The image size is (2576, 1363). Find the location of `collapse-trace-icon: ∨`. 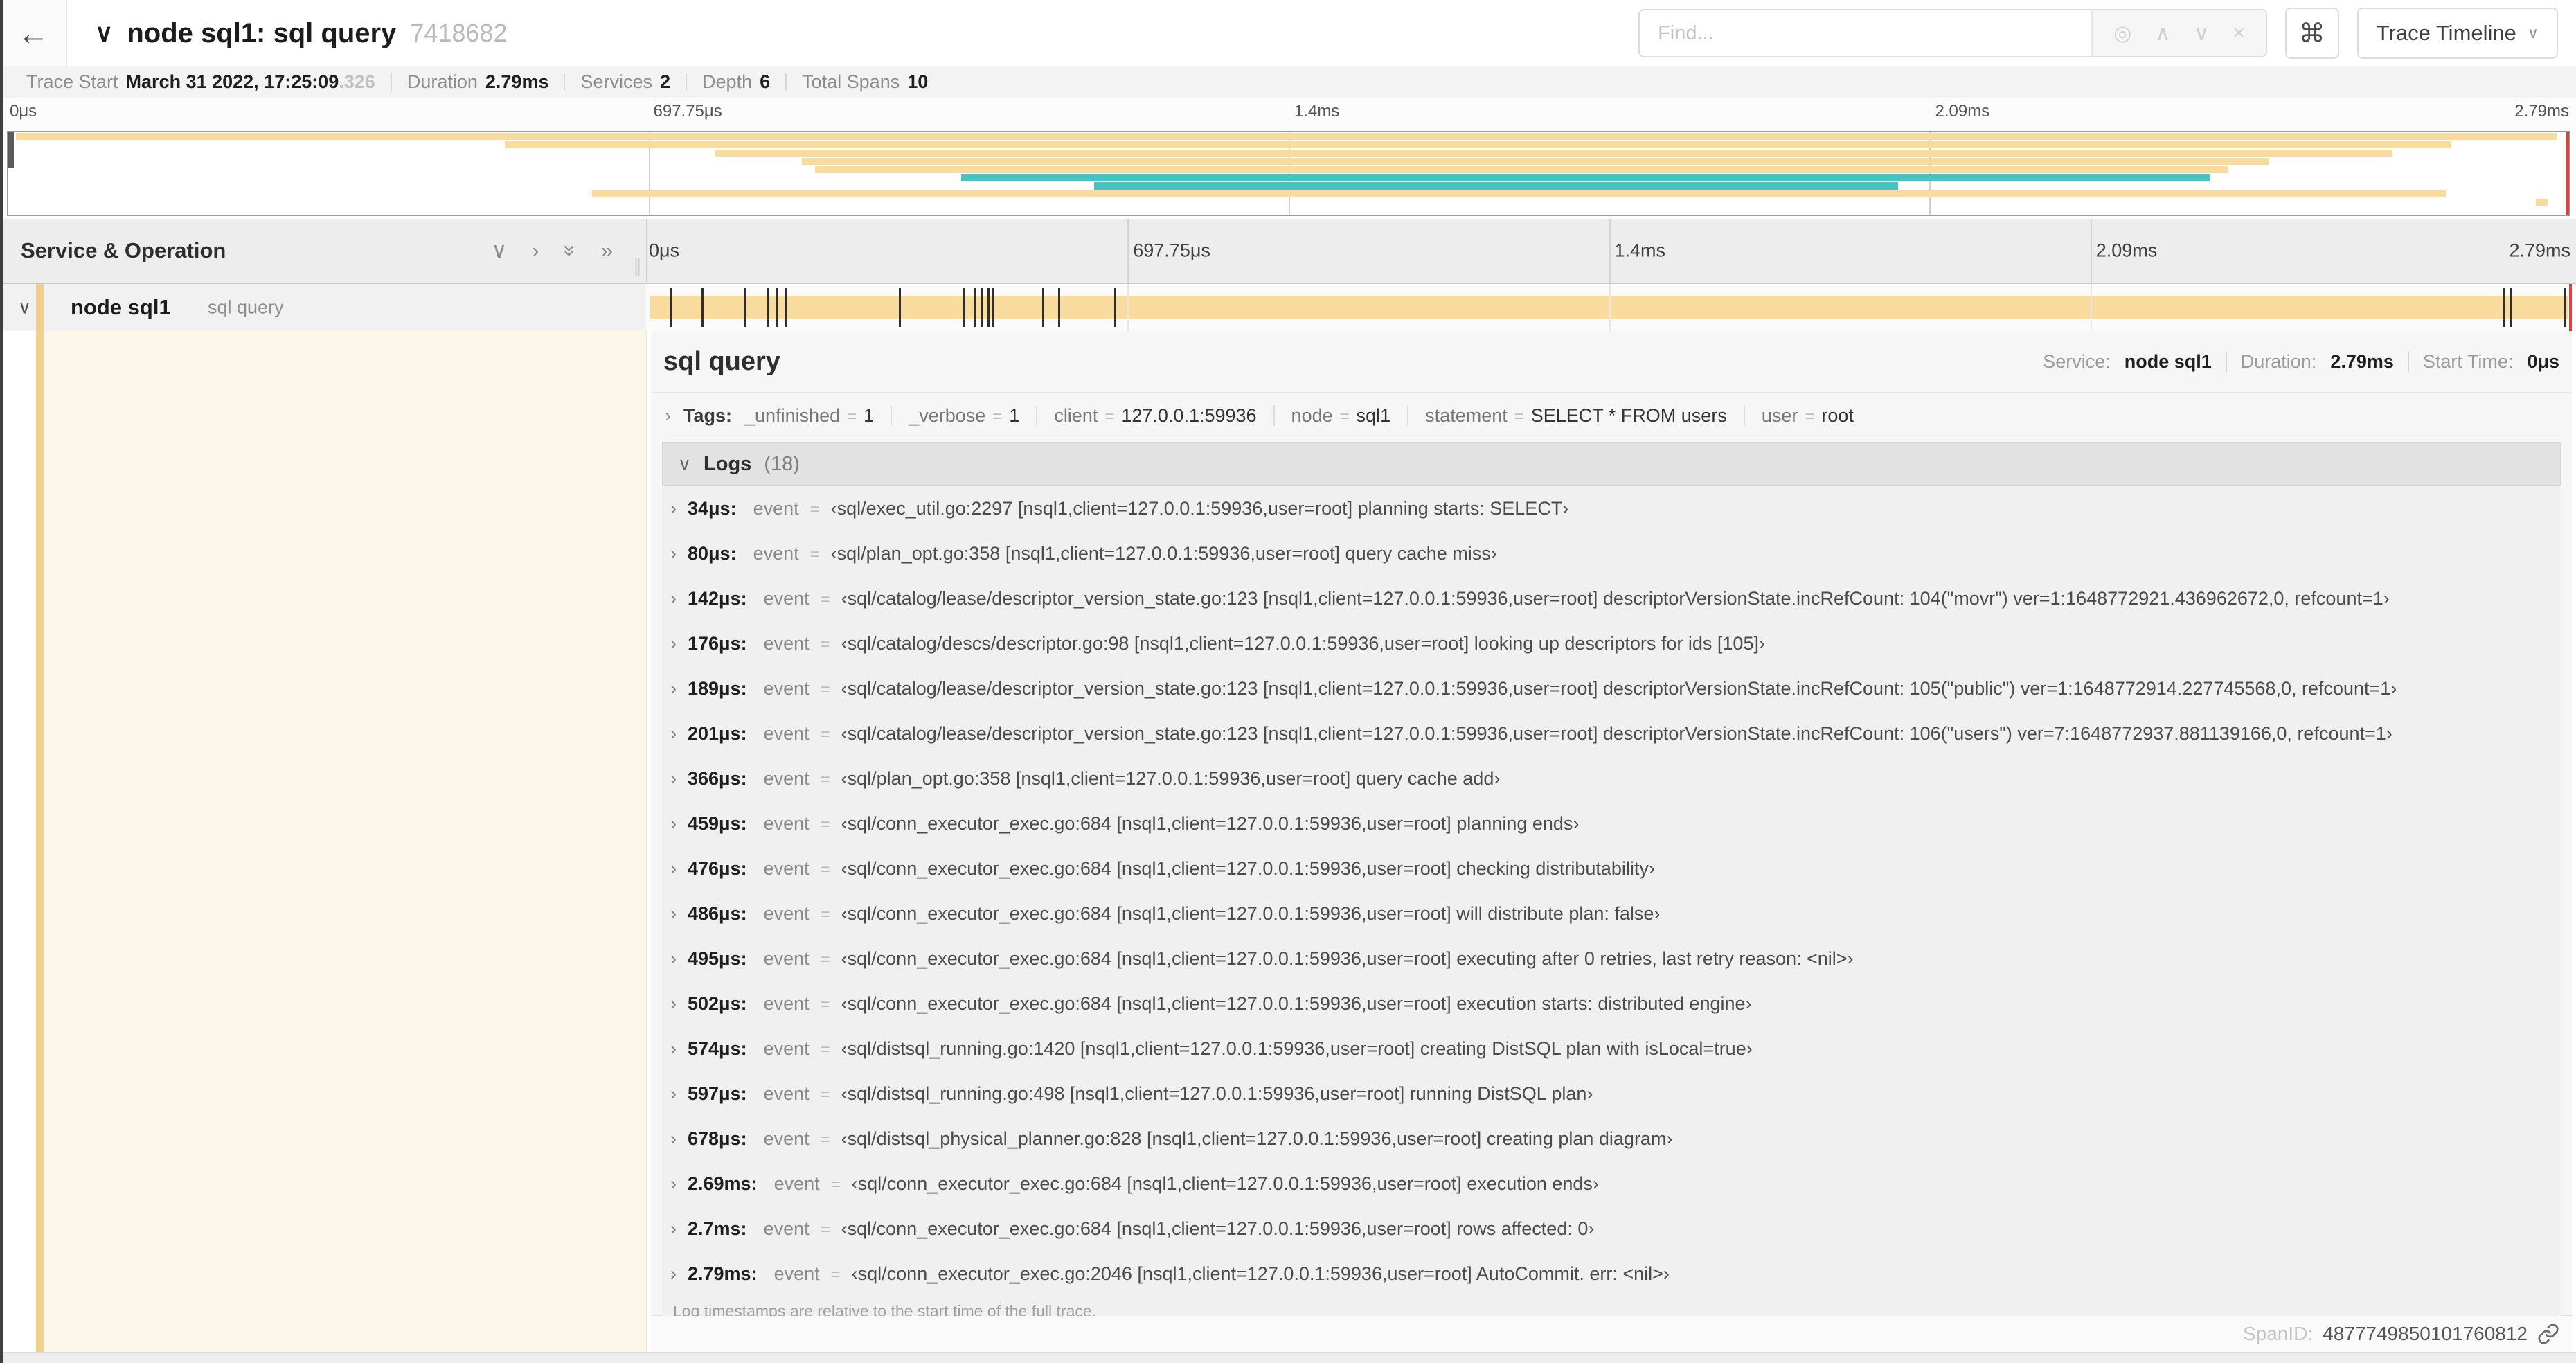

collapse-trace-icon: ∨ is located at coordinates (104, 33).